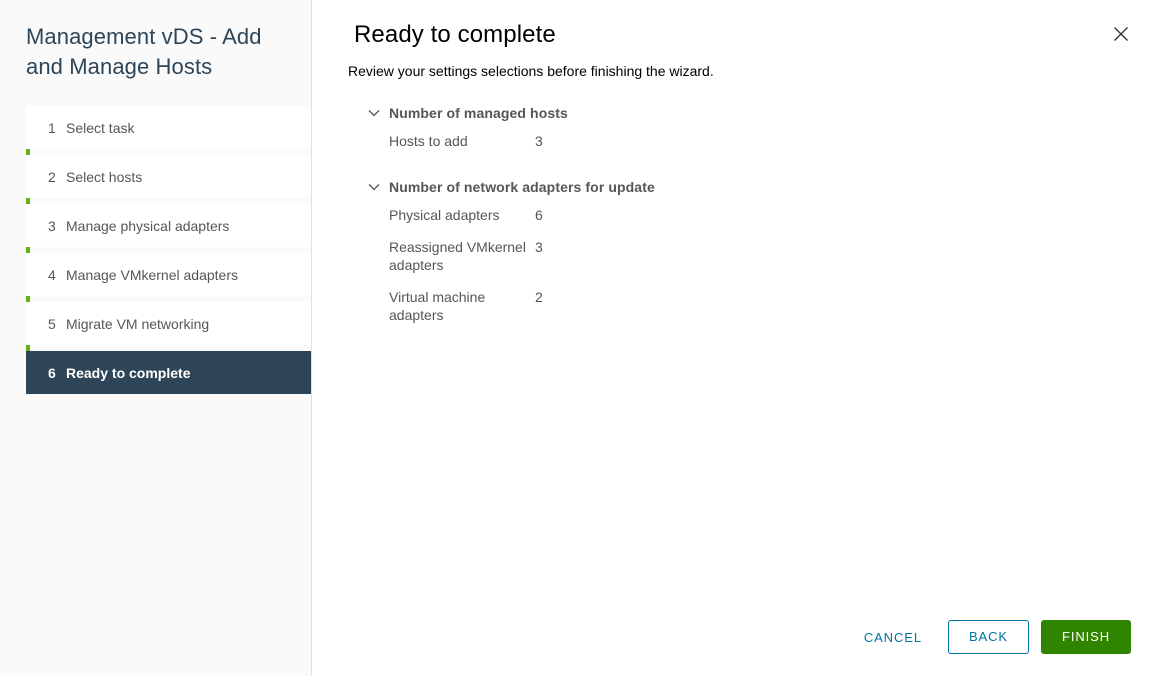 The width and height of the screenshot is (1153, 676). What do you see at coordinates (52, 127) in the screenshot?
I see `step-number: 1` at bounding box center [52, 127].